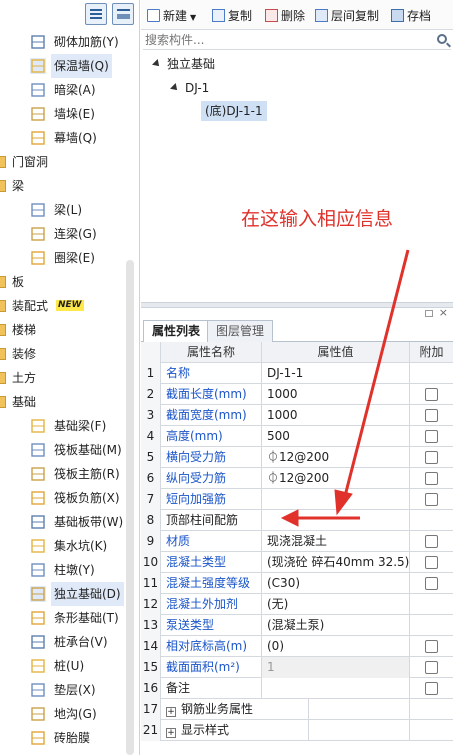 The height and width of the screenshot is (755, 453). I want to click on detail-view-button, so click(123, 14).